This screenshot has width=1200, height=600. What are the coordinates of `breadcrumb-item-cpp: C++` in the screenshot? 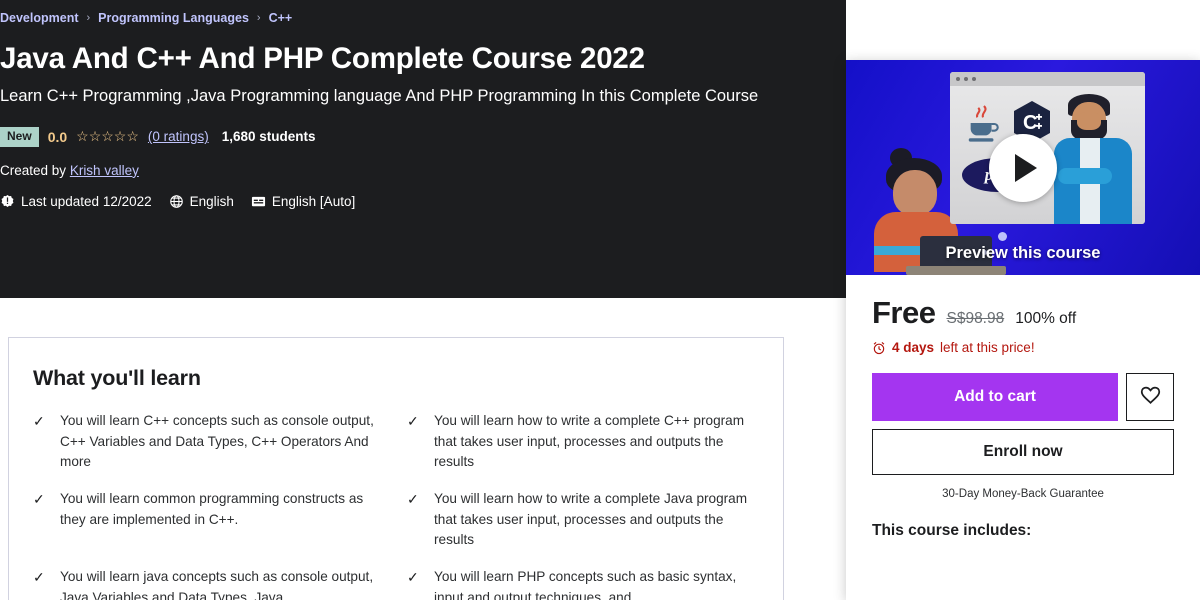 It's located at (281, 18).